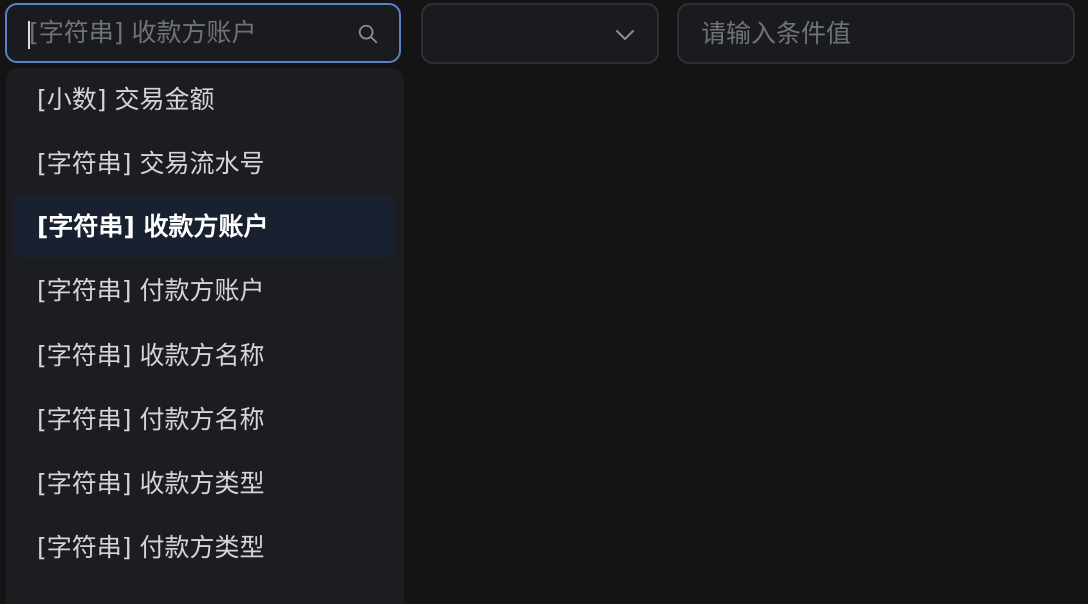 The width and height of the screenshot is (1088, 604). Describe the element at coordinates (368, 34) in the screenshot. I see `search-icon` at that location.